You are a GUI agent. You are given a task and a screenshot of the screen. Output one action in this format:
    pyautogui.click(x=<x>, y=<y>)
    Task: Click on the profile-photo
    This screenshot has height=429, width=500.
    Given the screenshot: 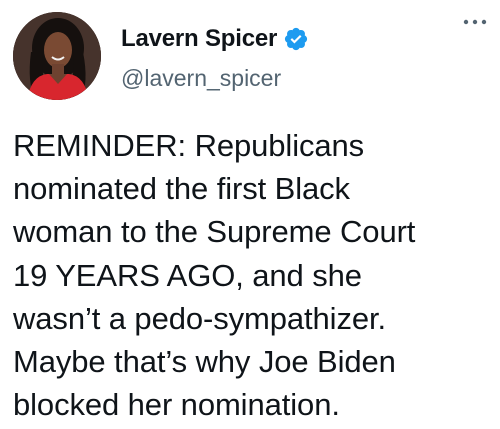 What is the action you would take?
    pyautogui.click(x=57, y=56)
    